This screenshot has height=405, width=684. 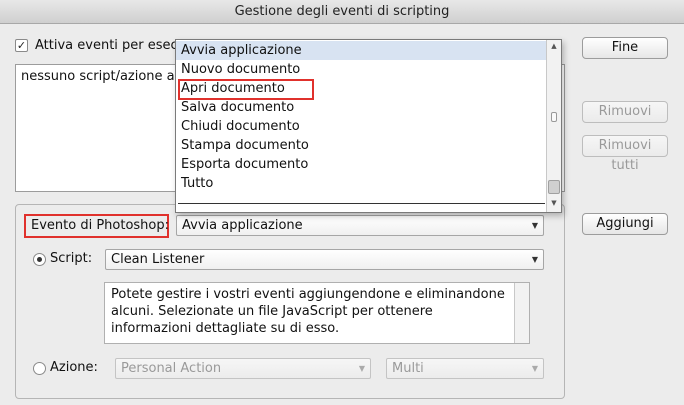 What do you see at coordinates (360, 225) in the screenshot?
I see `photoshop-event-select: Avvia applicazione ▼` at bounding box center [360, 225].